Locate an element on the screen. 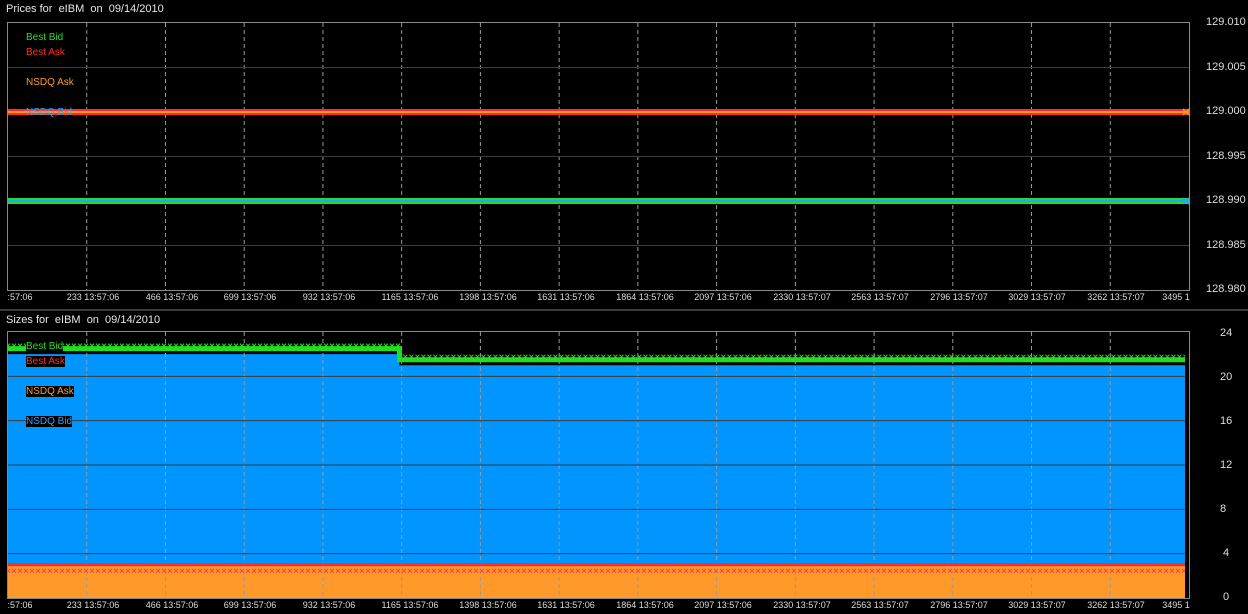 The image size is (1248, 614). y-tick-label: 8 is located at coordinates (1223, 509).